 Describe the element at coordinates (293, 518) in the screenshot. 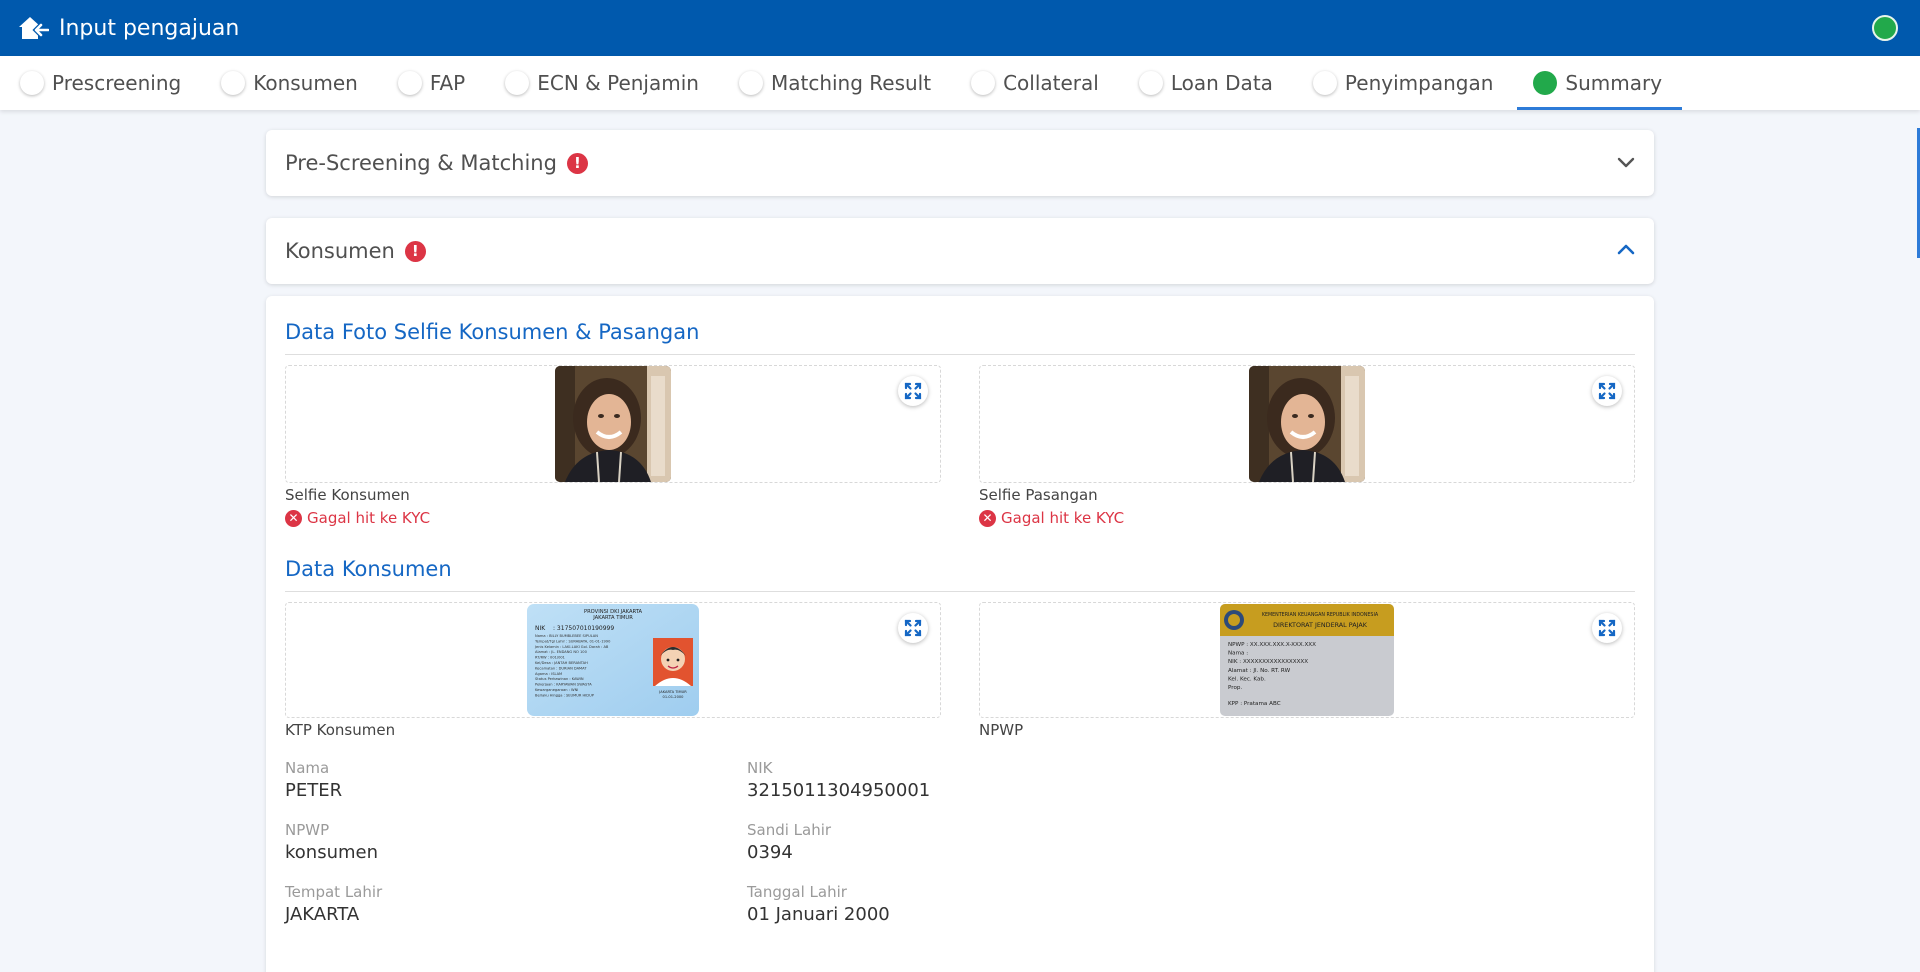

I see `error-icon: ✕` at that location.